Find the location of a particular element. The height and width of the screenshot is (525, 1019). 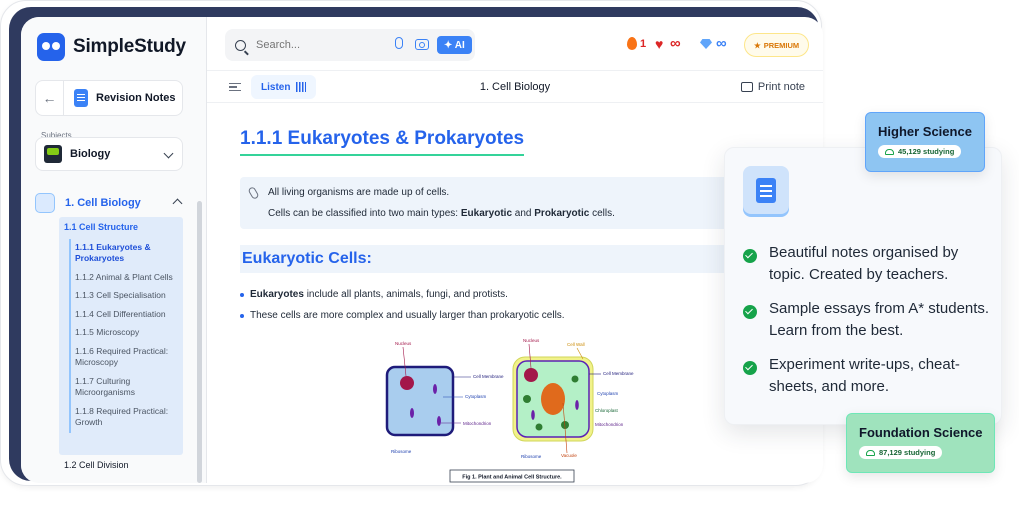

streak-counter: 1 is located at coordinates (636, 43).